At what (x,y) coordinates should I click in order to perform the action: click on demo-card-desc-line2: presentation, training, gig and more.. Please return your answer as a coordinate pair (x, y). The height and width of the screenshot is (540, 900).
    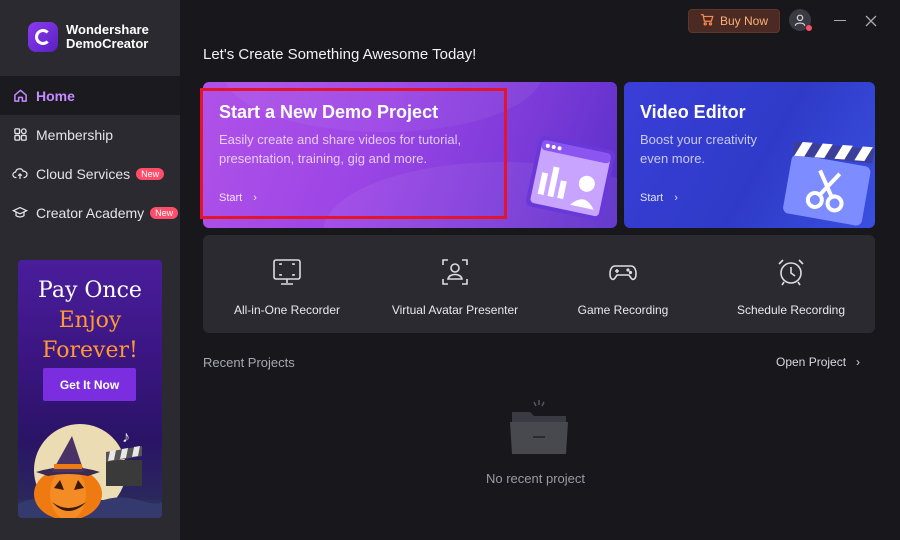
    Looking at the image, I should click on (323, 158).